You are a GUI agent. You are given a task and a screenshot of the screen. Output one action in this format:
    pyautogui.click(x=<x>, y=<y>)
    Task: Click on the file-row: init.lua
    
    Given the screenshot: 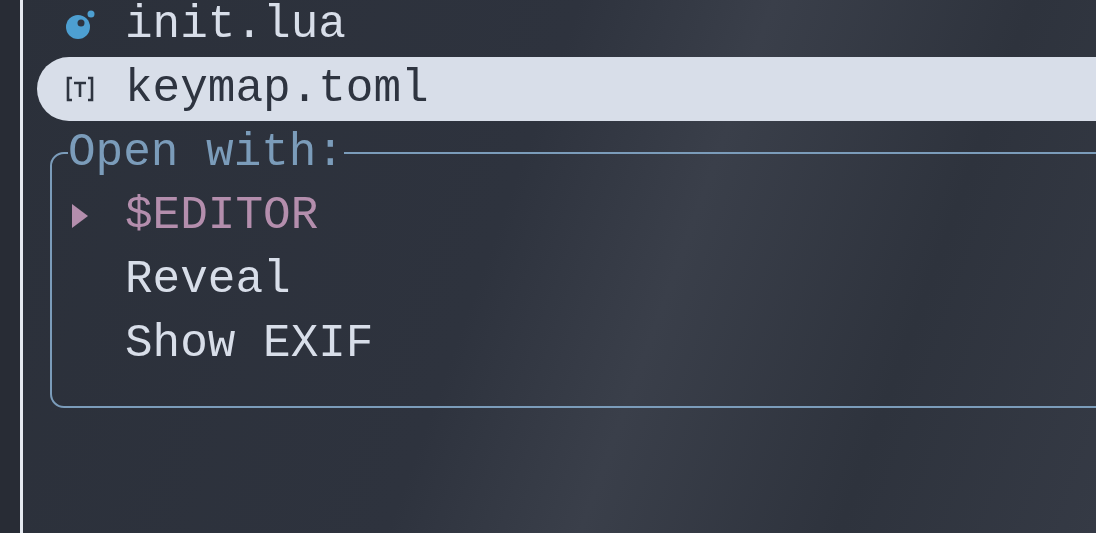 What is the action you would take?
    pyautogui.click(x=566, y=28)
    